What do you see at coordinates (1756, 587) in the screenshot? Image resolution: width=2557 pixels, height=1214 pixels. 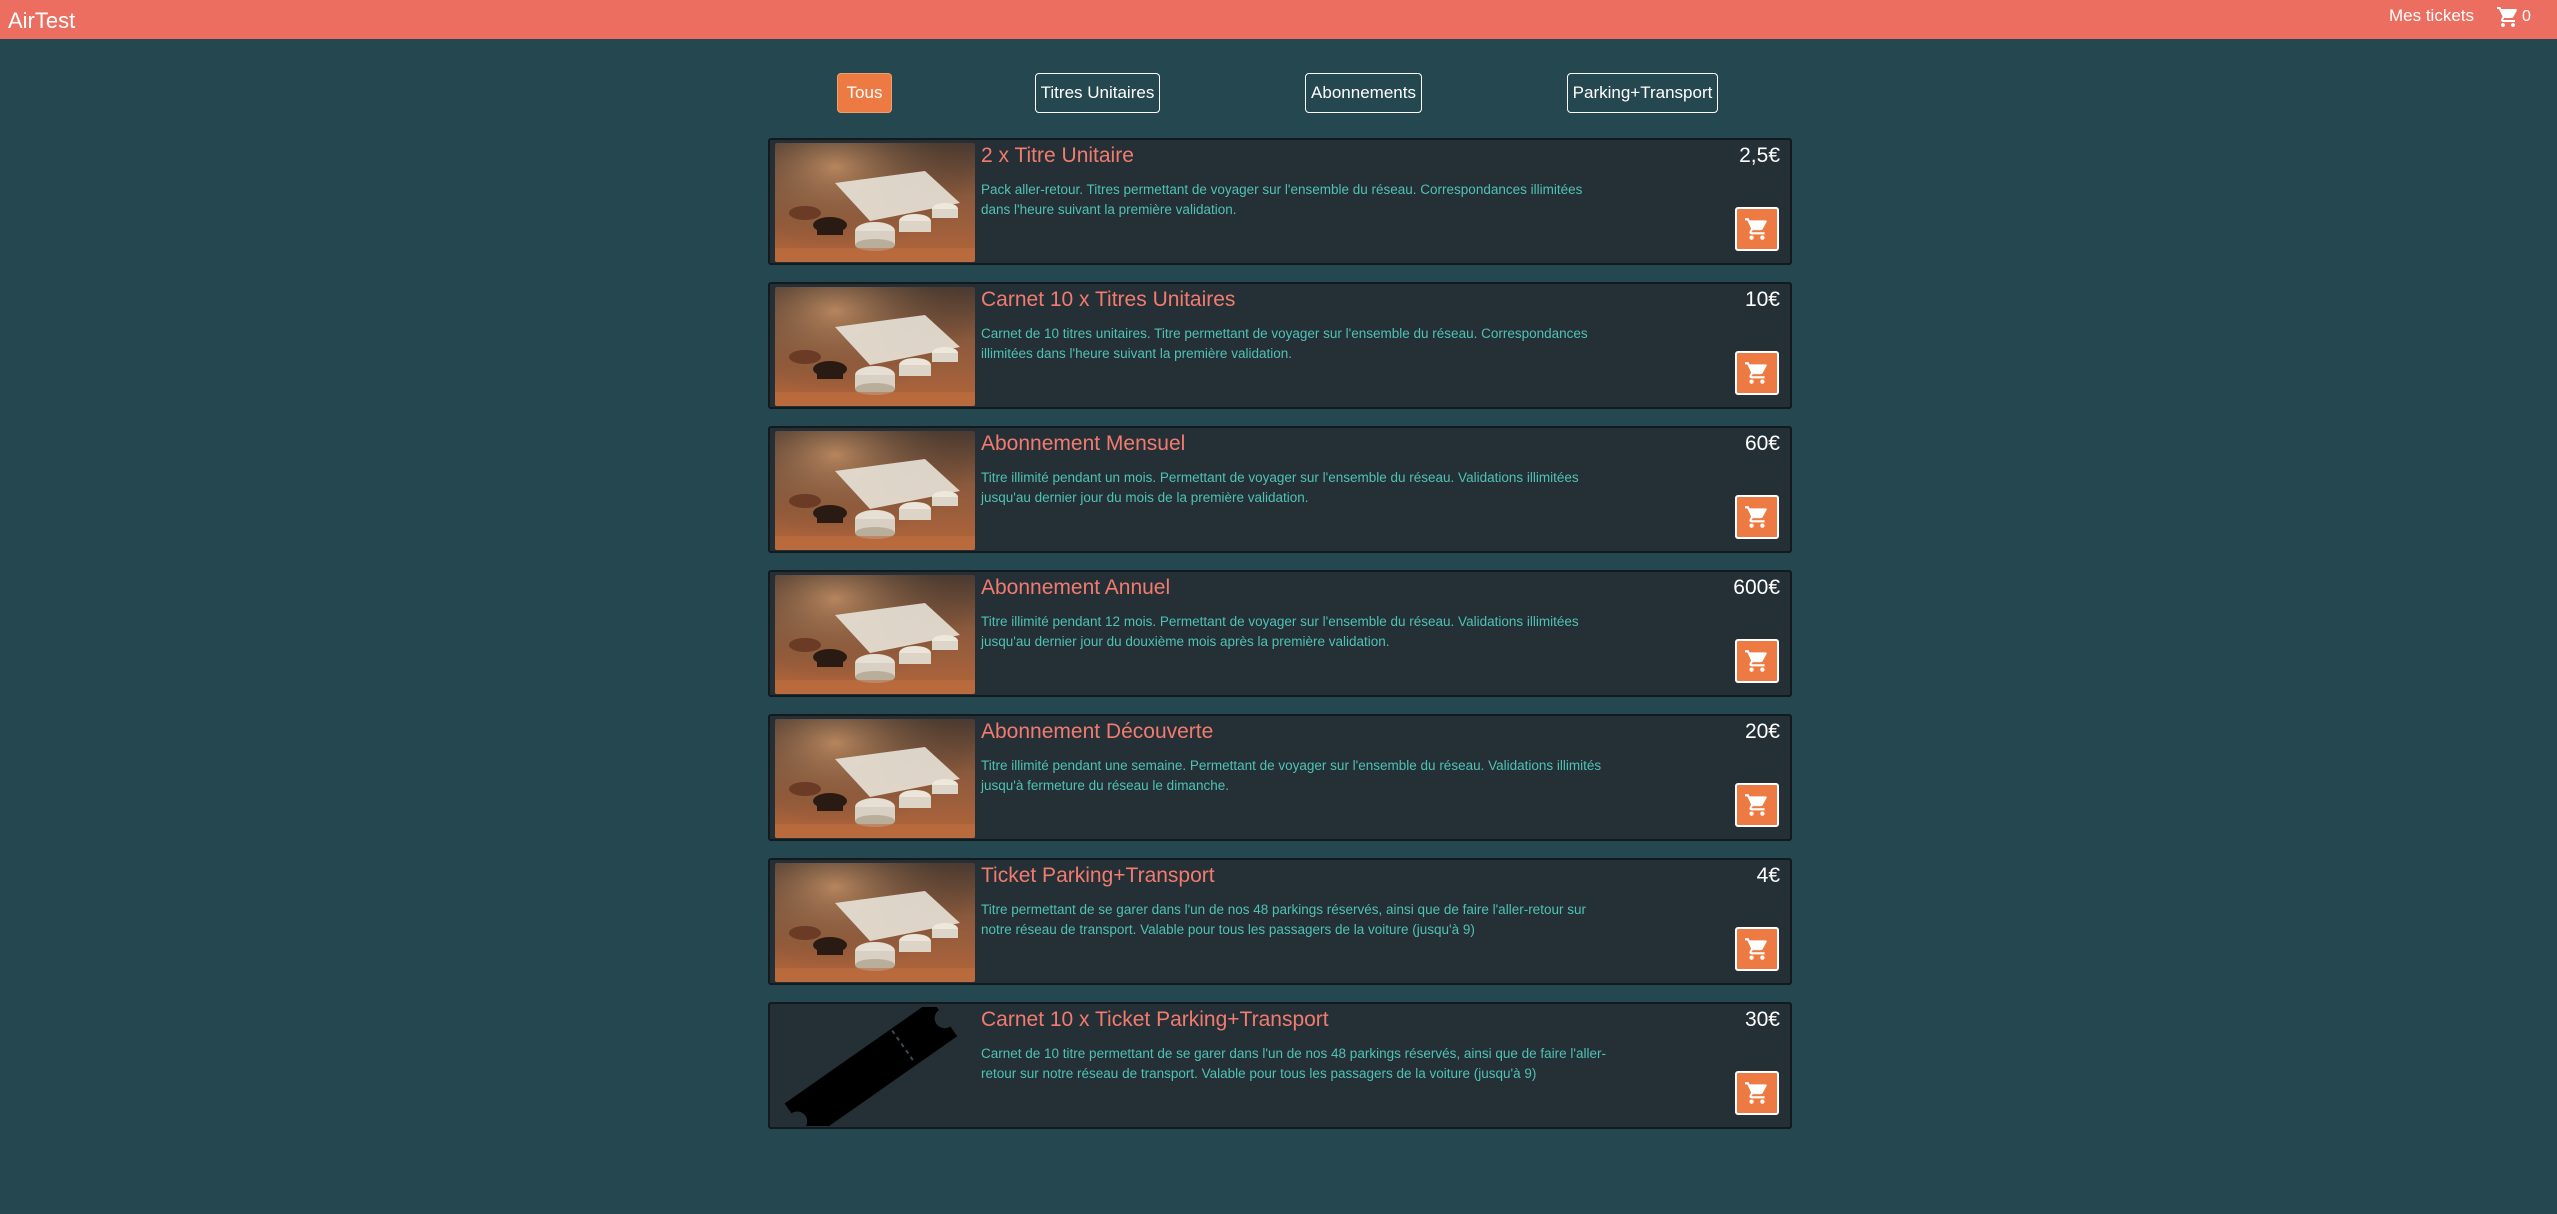 I see `product-price: 600€` at bounding box center [1756, 587].